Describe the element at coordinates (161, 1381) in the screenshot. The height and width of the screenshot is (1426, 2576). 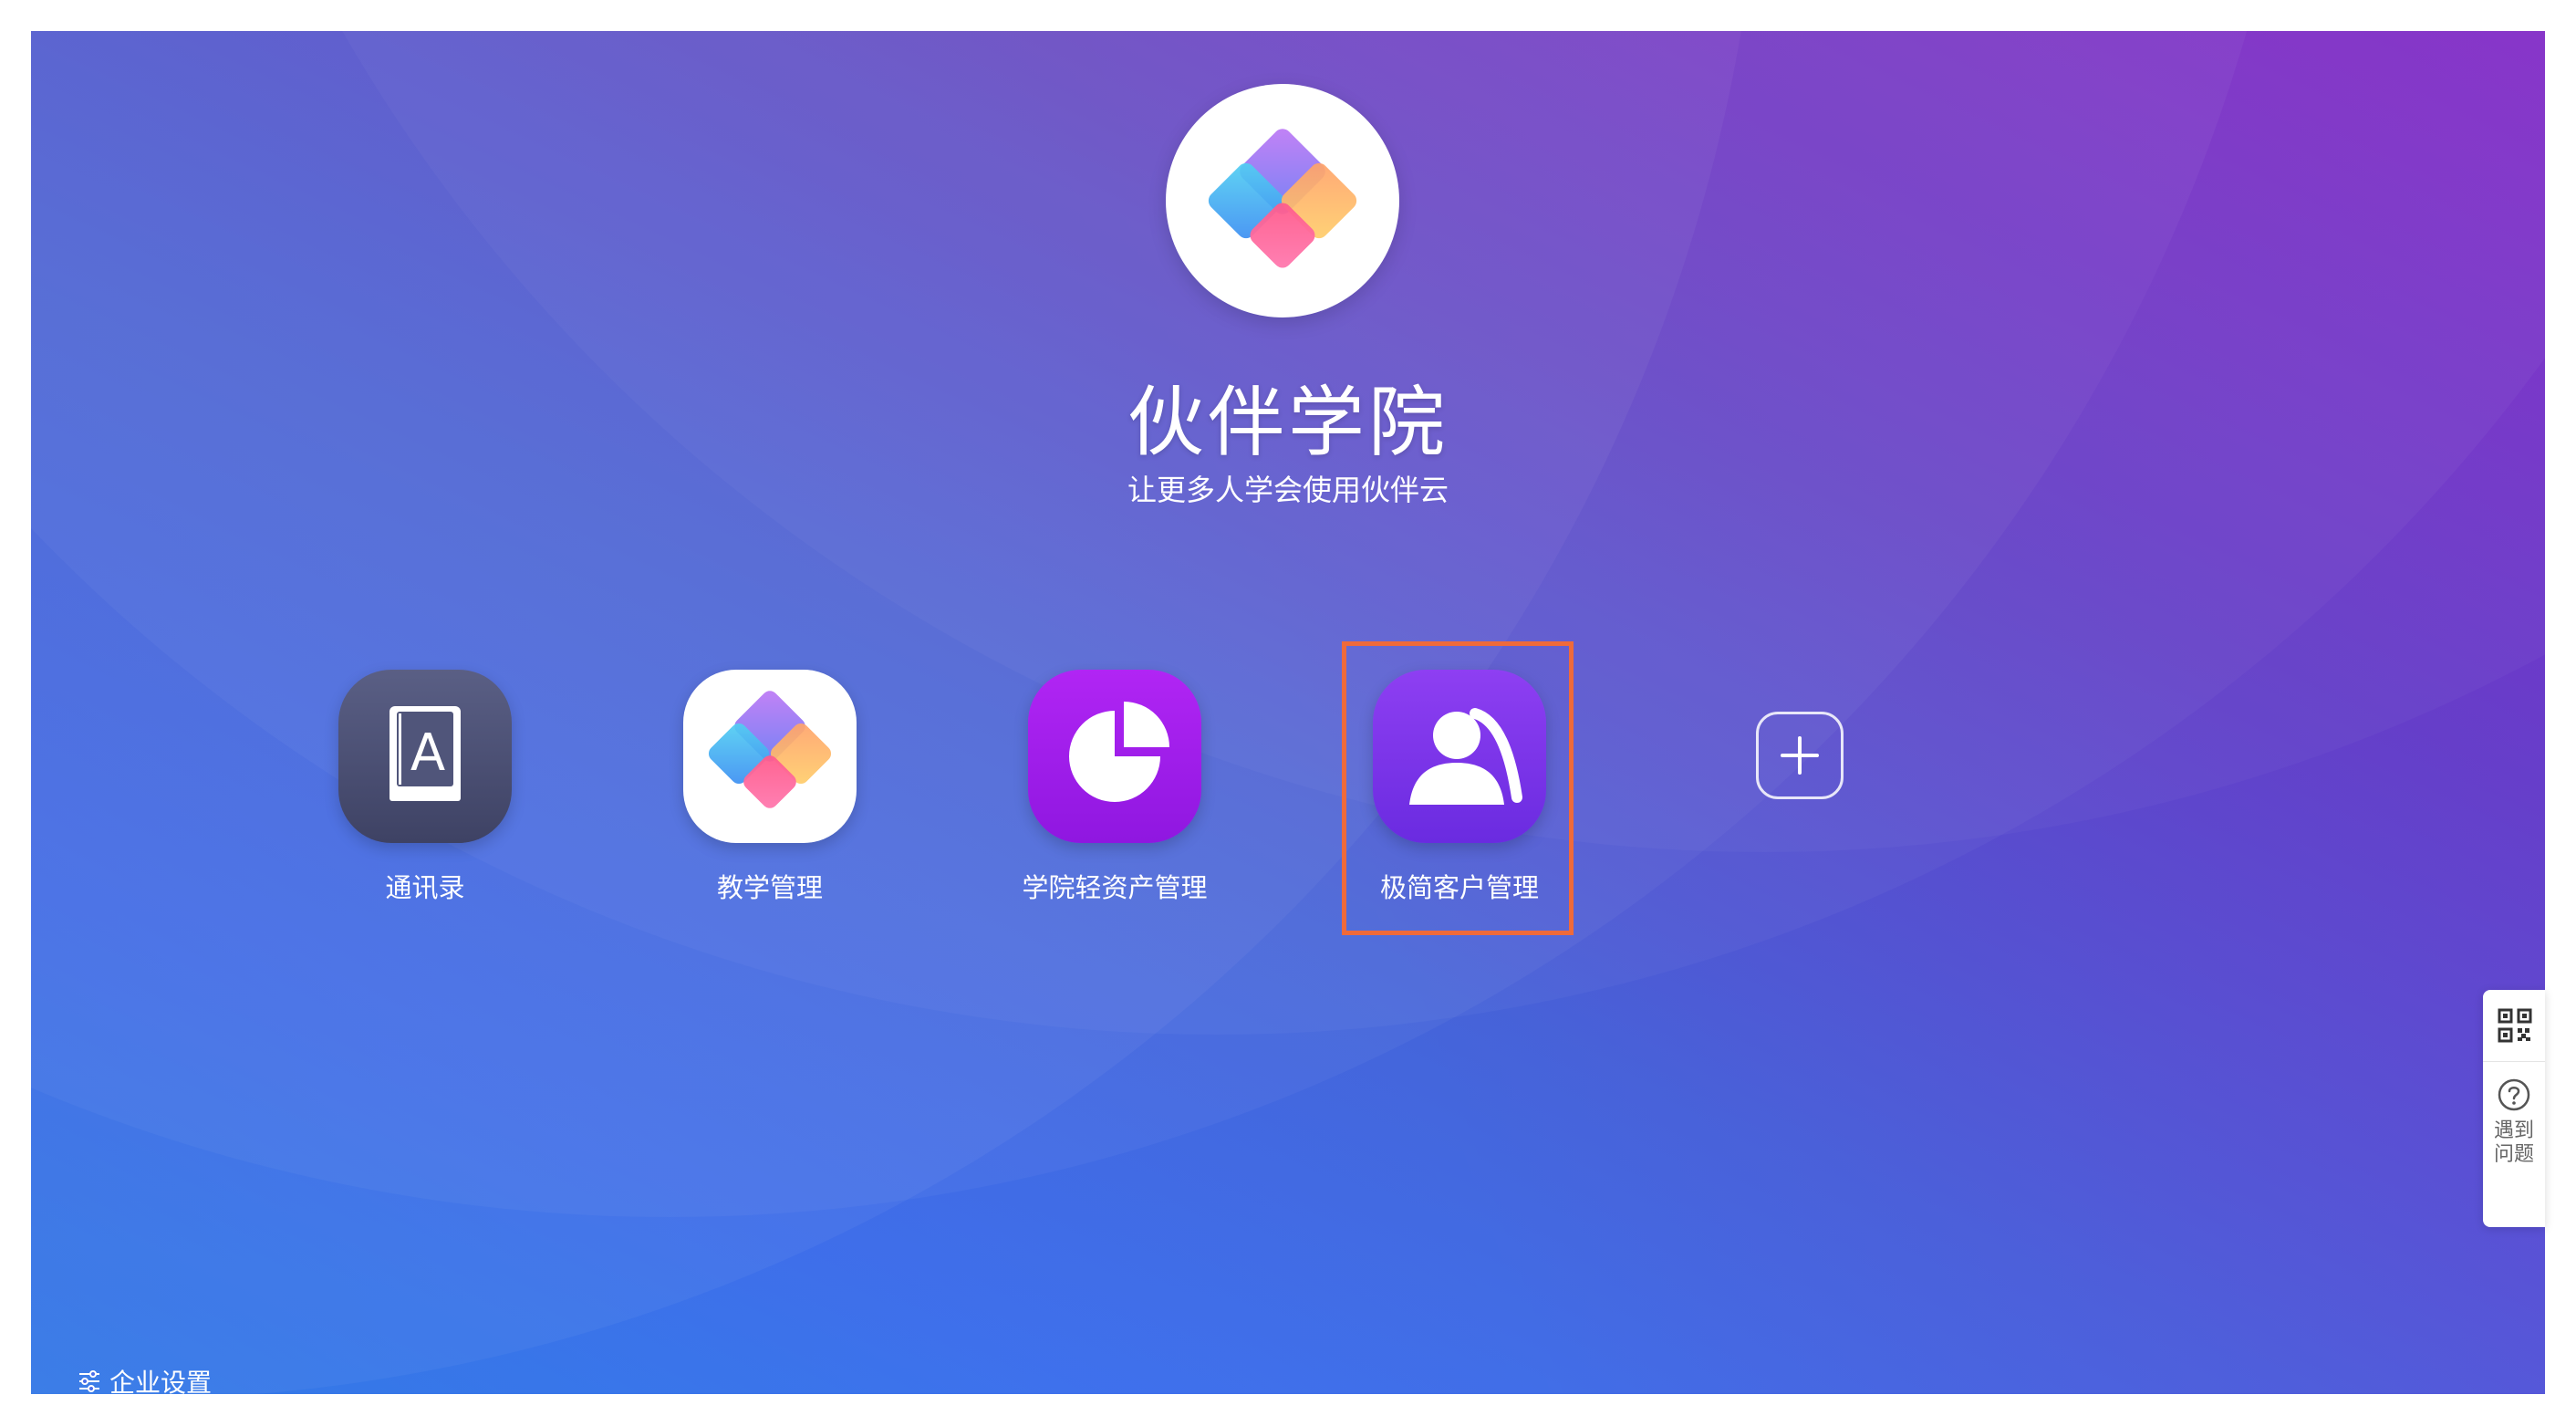
I see `settings-label: 企业设置` at that location.